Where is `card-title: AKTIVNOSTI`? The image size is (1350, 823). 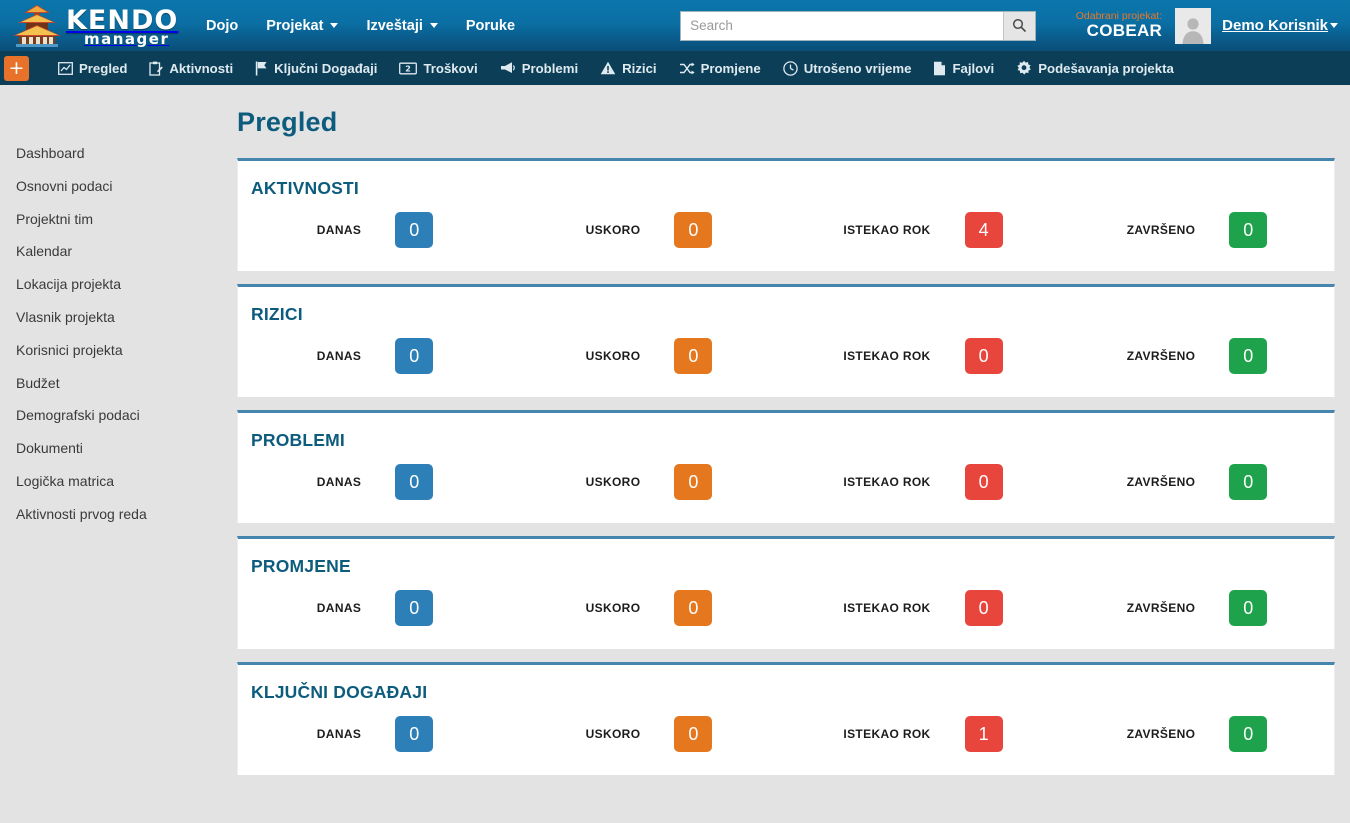
card-title: AKTIVNOSTI is located at coordinates (305, 188).